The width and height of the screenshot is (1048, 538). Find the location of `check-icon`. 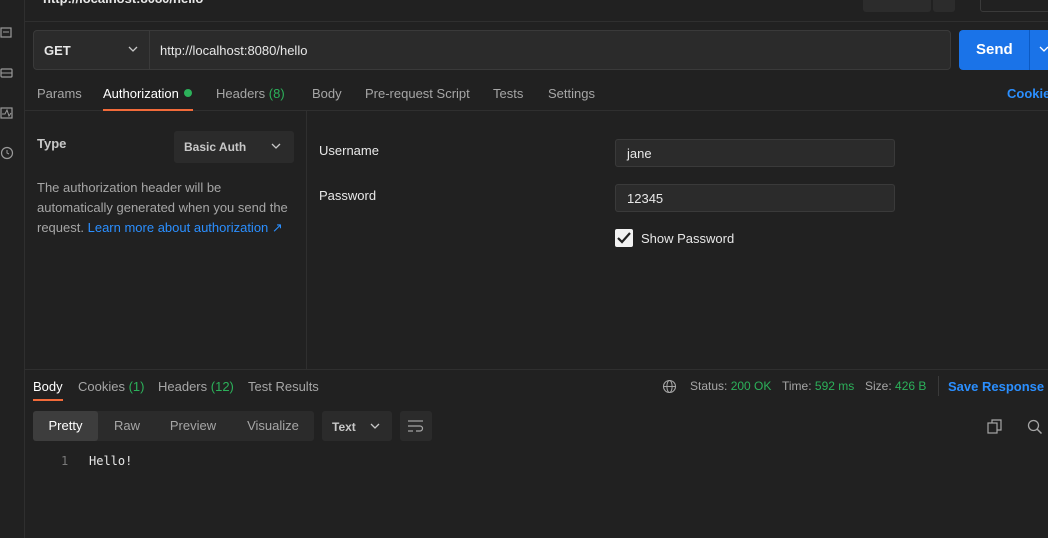

check-icon is located at coordinates (624, 238).